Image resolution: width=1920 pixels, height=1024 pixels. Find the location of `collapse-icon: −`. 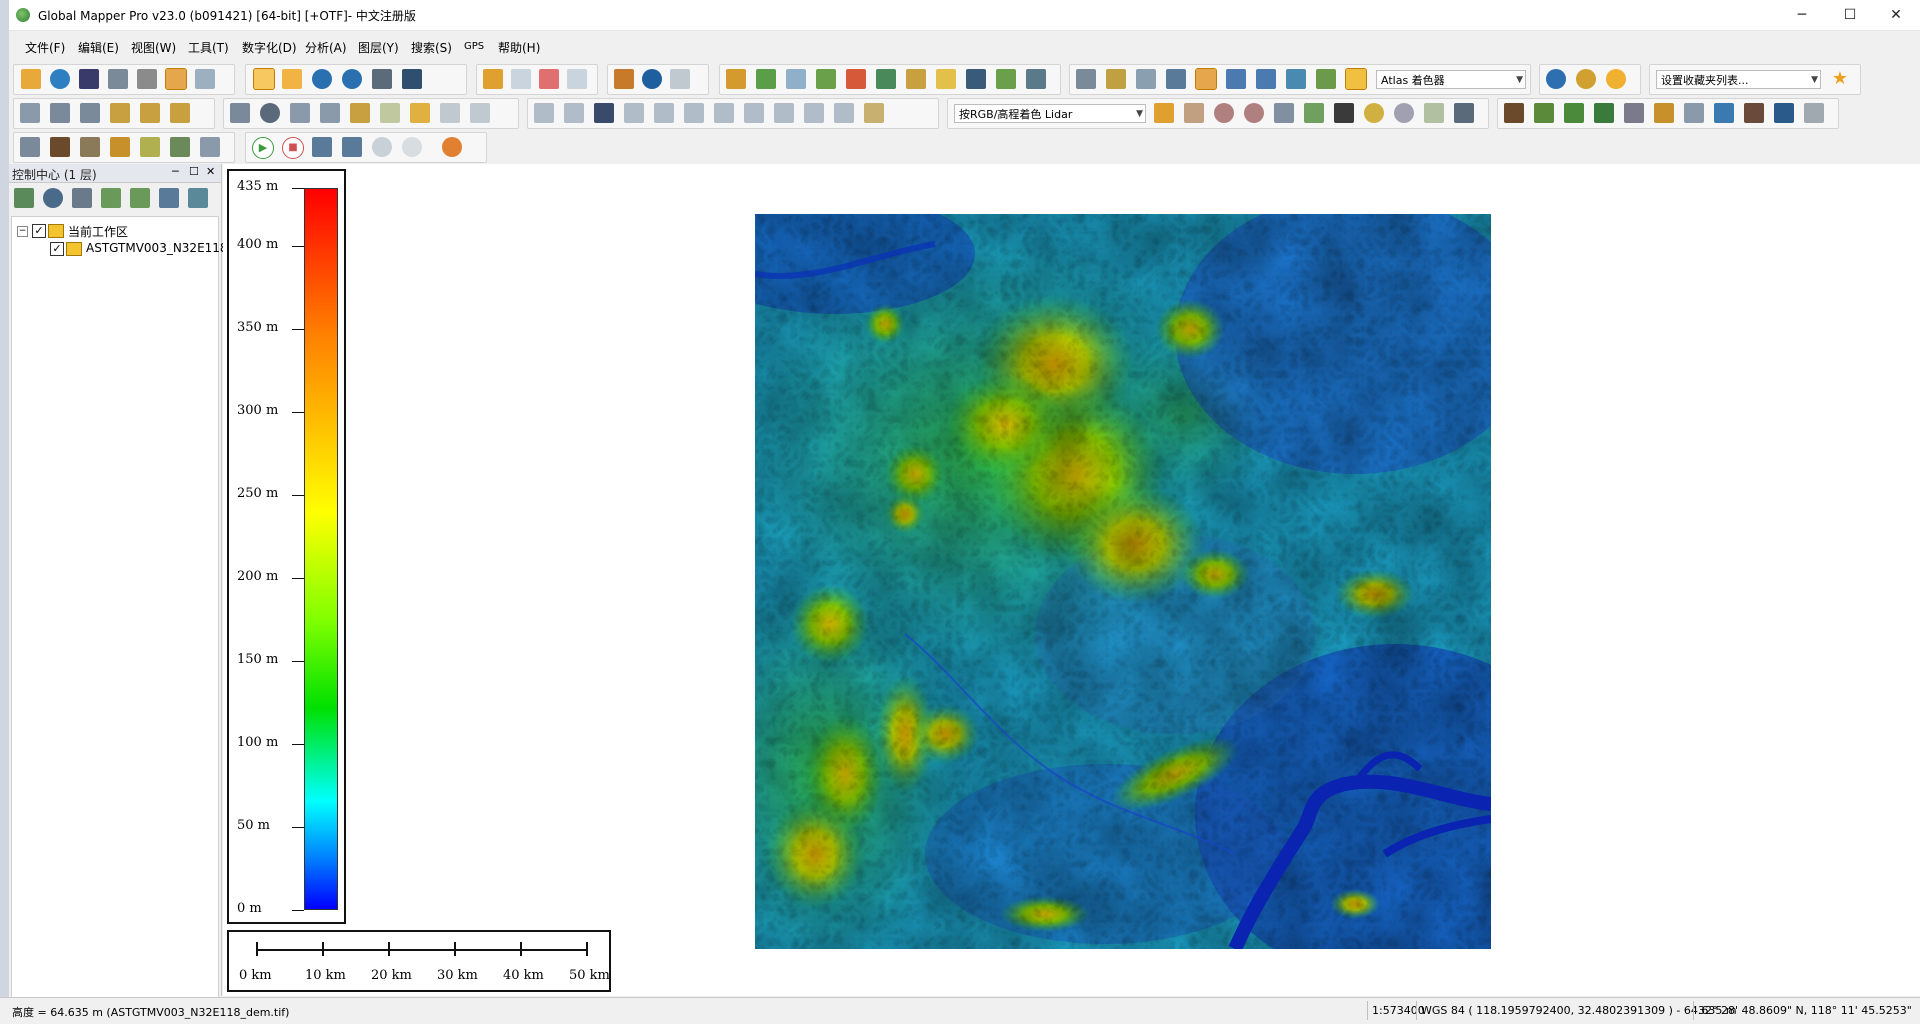

collapse-icon: − is located at coordinates (22, 231).